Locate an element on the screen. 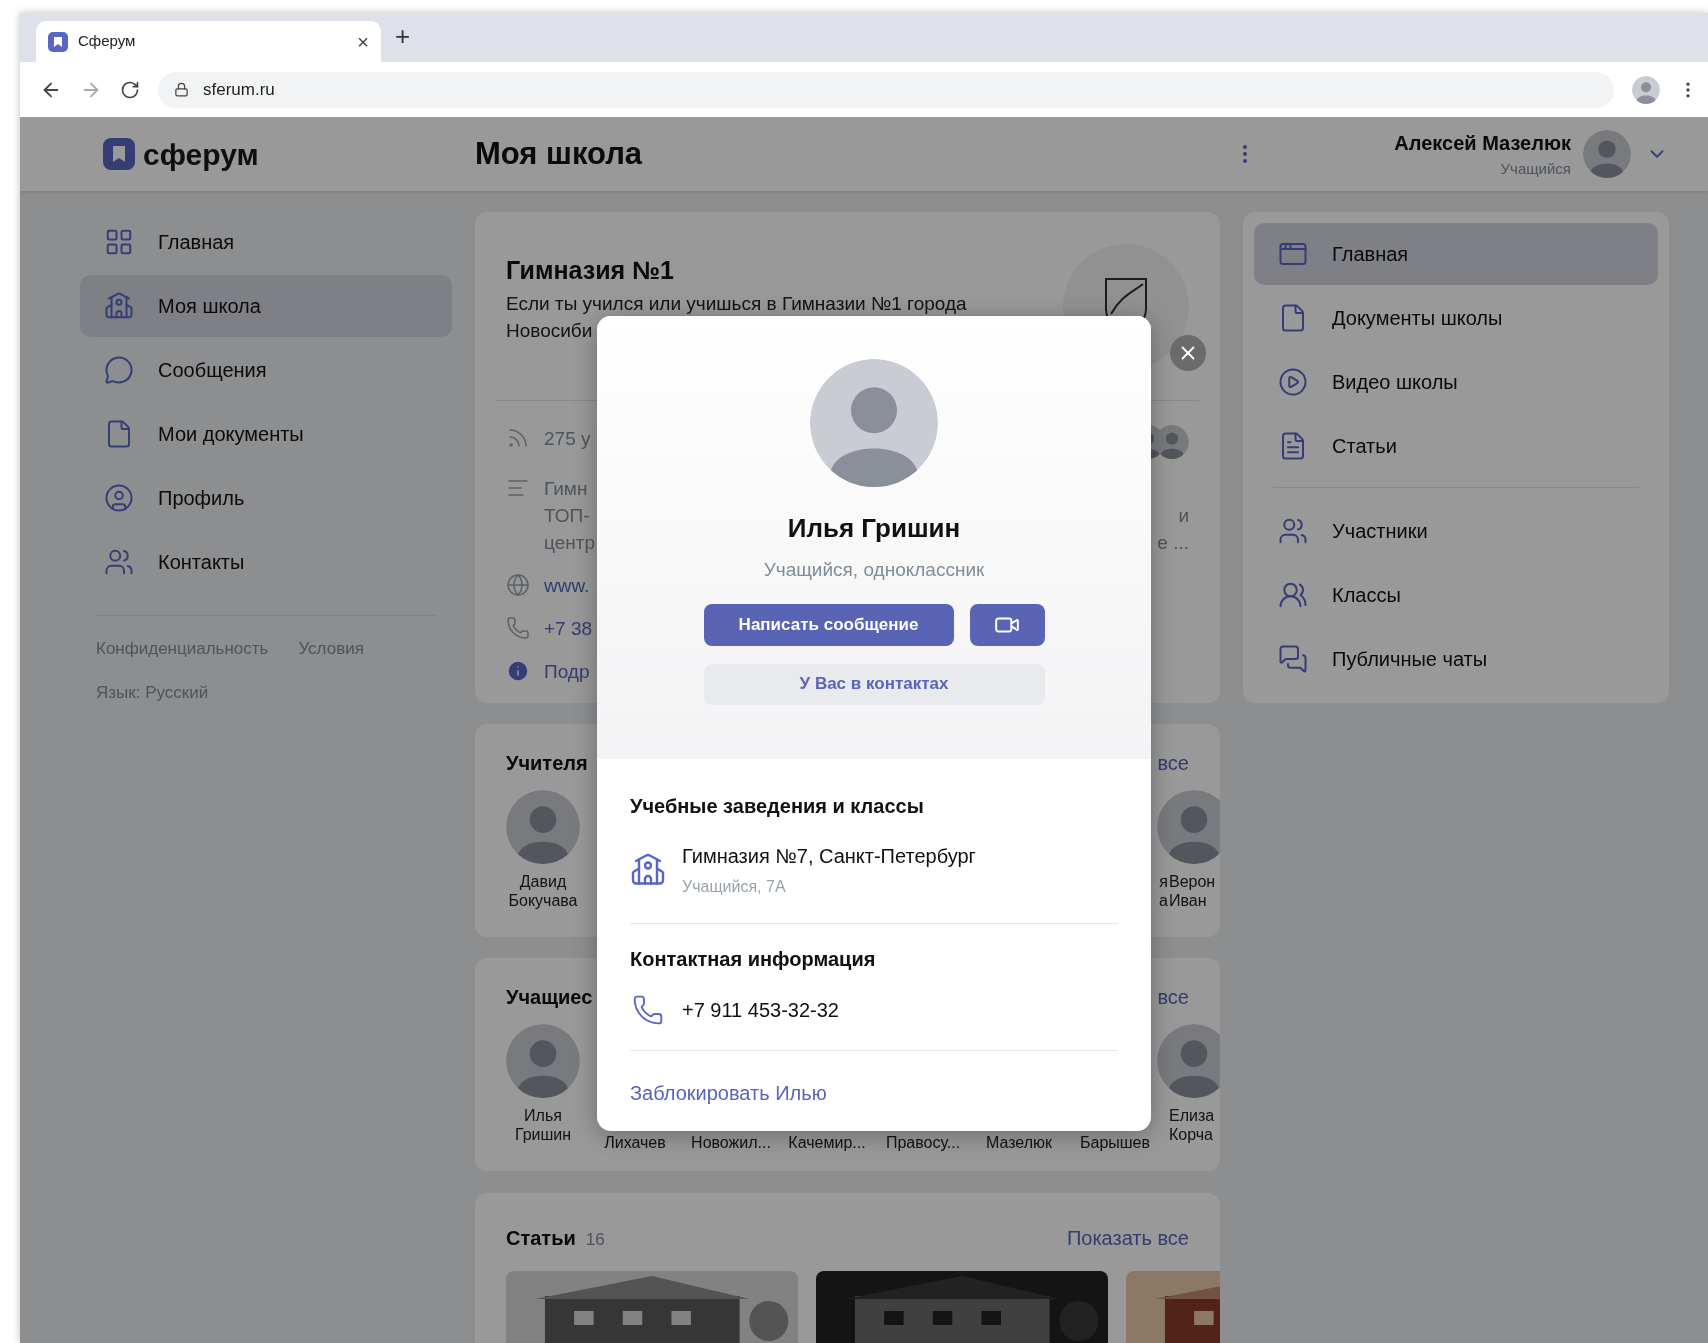 This screenshot has width=1708, height=1343. address-bar: sferum.ru is located at coordinates (886, 89).